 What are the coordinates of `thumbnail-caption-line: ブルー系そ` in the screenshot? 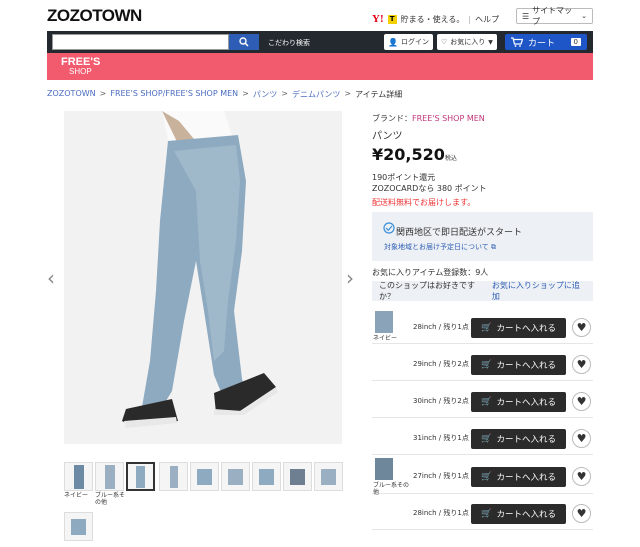 It's located at (110, 495).